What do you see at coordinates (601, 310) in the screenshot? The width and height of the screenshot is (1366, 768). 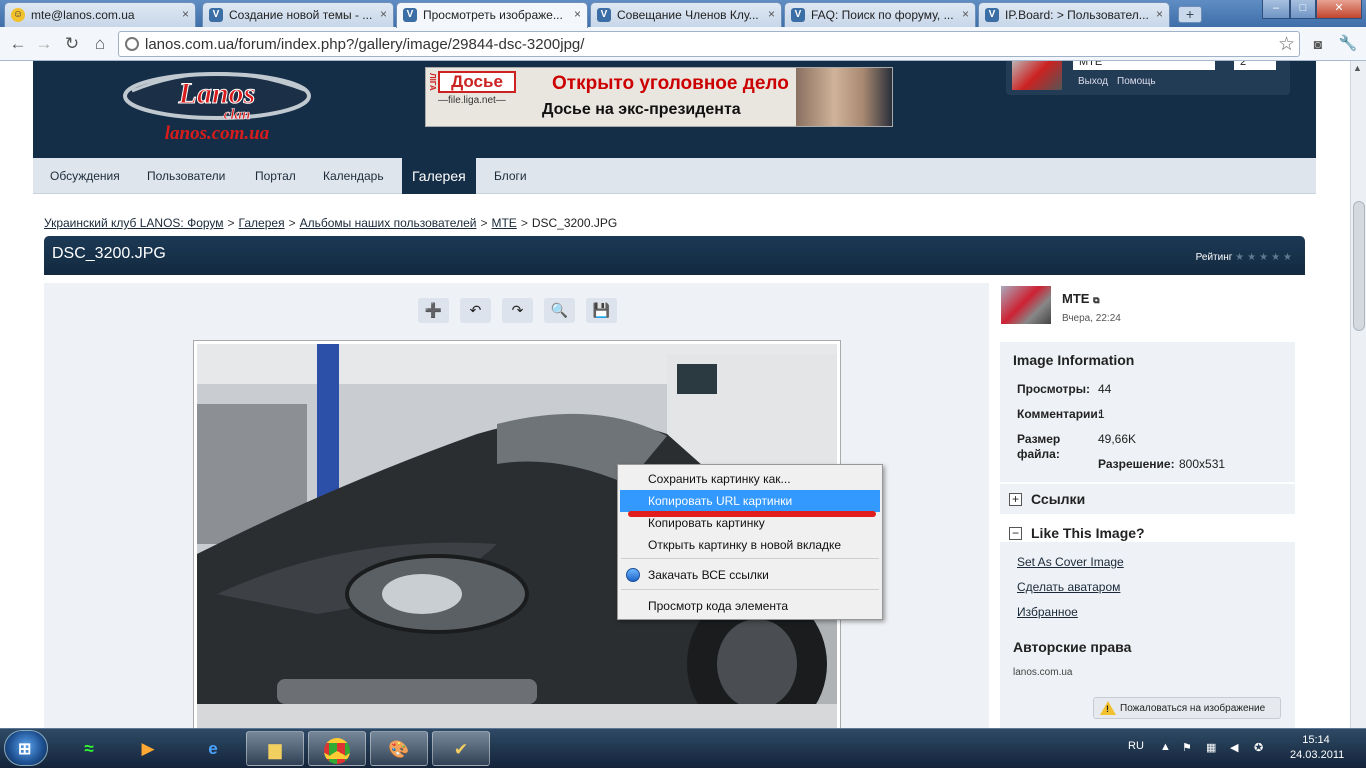 I see `save-disk-icon: 💾` at bounding box center [601, 310].